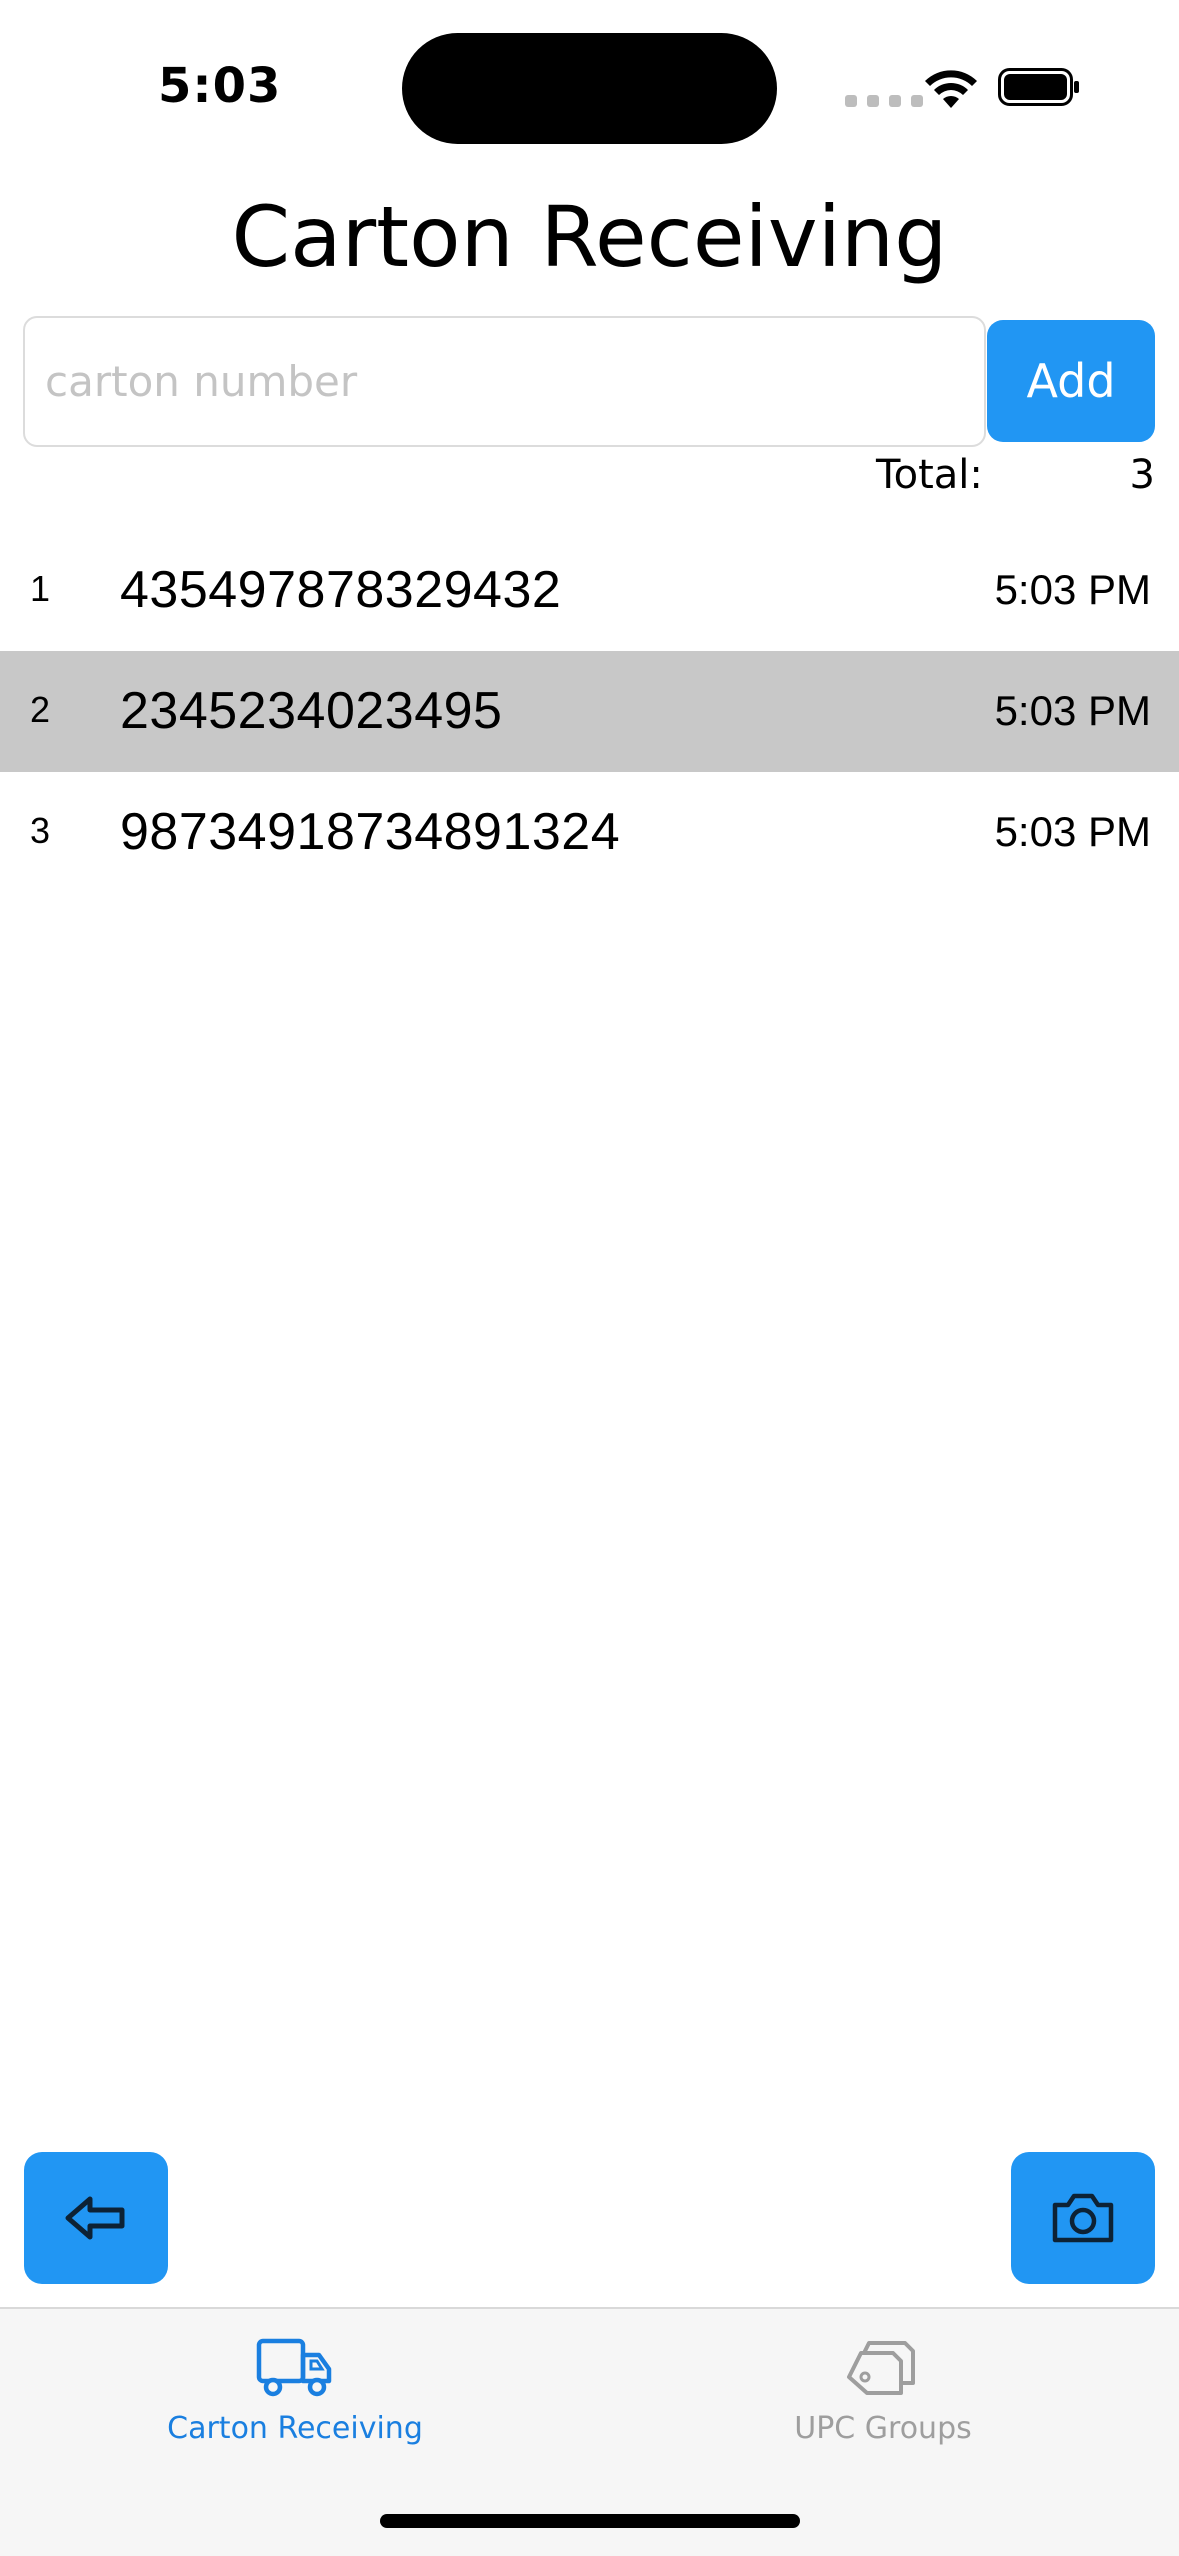 This screenshot has width=1179, height=2556. Describe the element at coordinates (220, 86) in the screenshot. I see `status-time: 5:03` at that location.